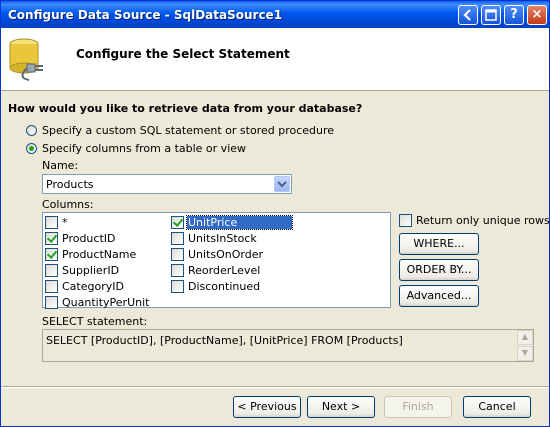  Describe the element at coordinates (497, 407) in the screenshot. I see `cancel-button: Cancel` at that location.